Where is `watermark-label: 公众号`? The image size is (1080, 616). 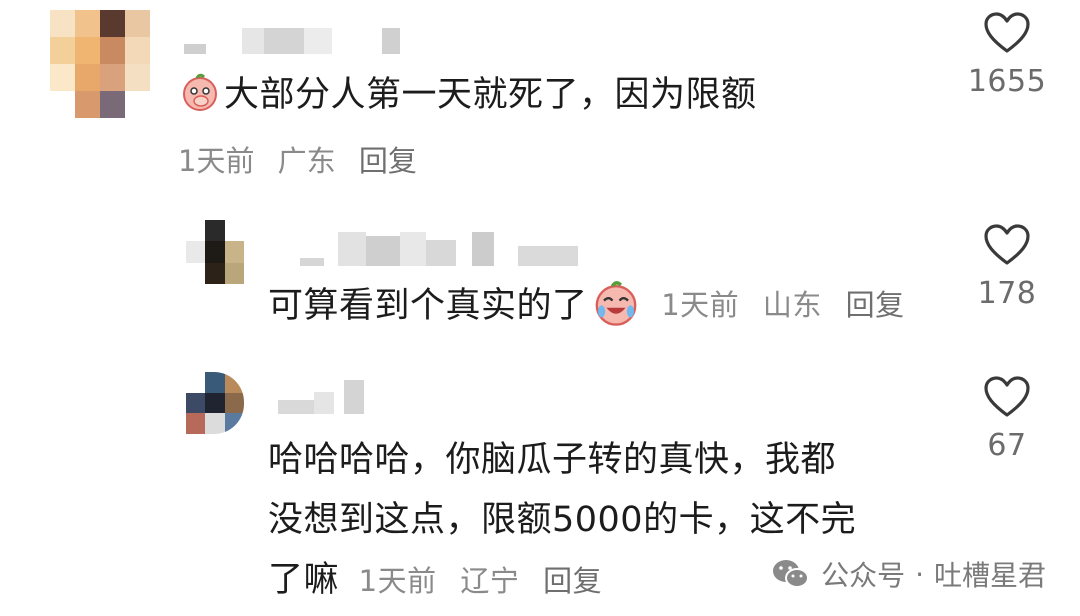
watermark-label: 公众号 is located at coordinates (863, 575).